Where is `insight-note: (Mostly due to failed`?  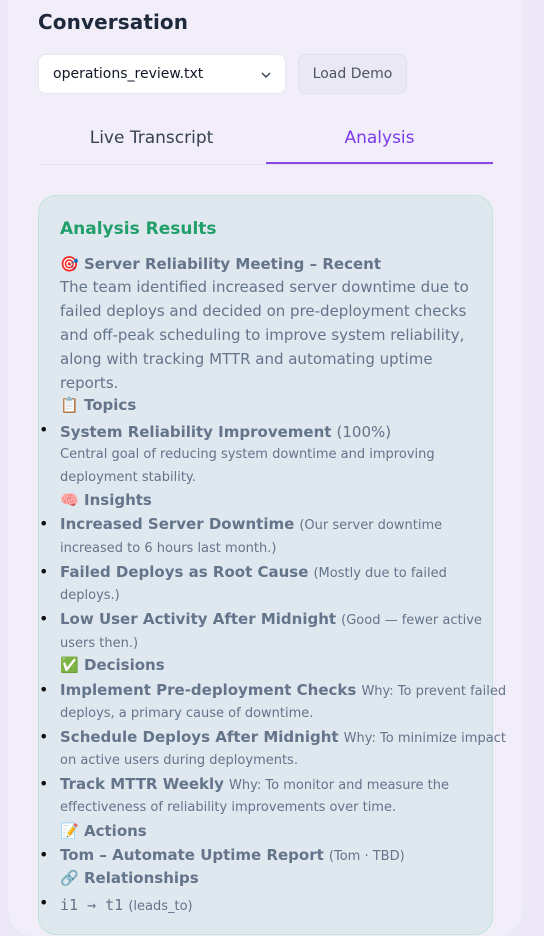 insight-note: (Mostly due to failed is located at coordinates (380, 573).